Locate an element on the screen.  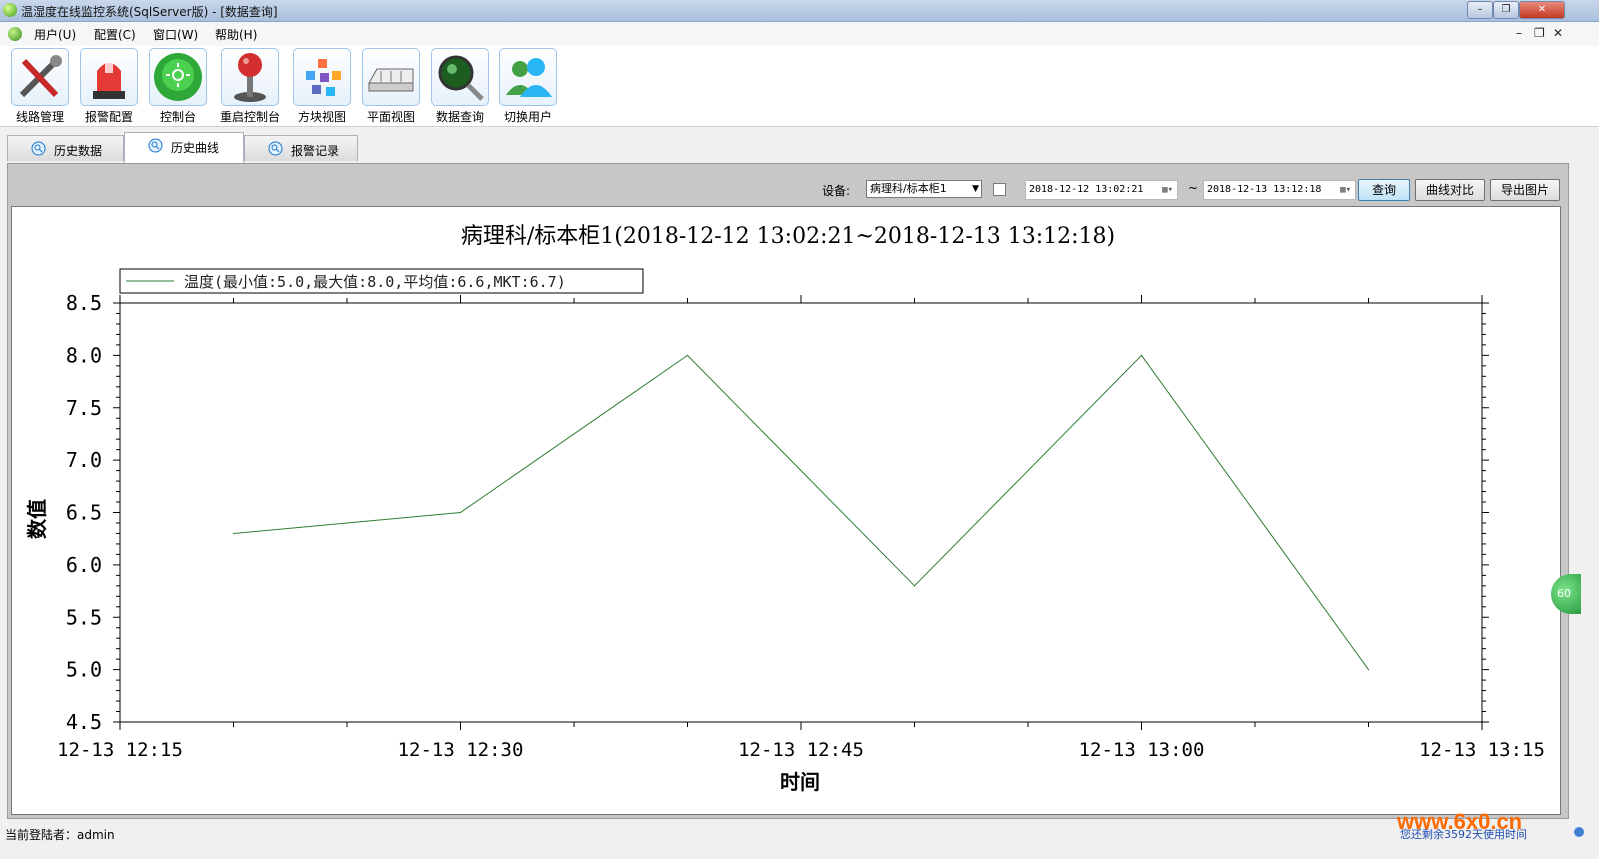
y-tick-label: 7.5 is located at coordinates (84, 408).